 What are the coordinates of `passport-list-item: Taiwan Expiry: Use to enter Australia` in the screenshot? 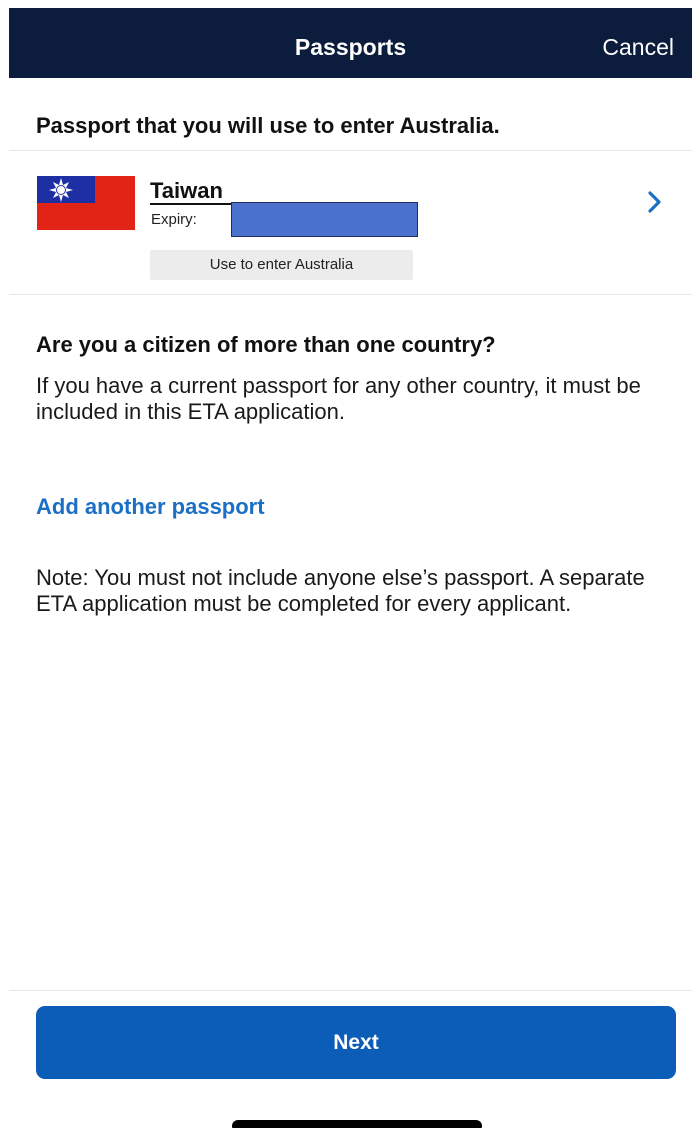 It's located at (350, 222).